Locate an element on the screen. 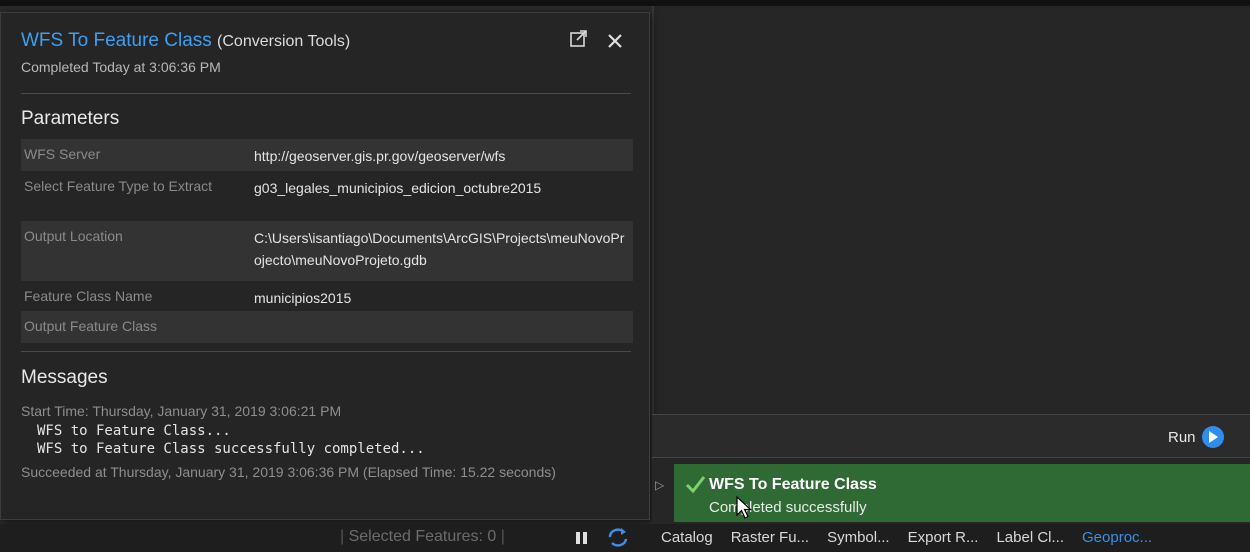 This screenshot has width=1250, height=552. parameter-row: Output Feature Class is located at coordinates (327, 327).